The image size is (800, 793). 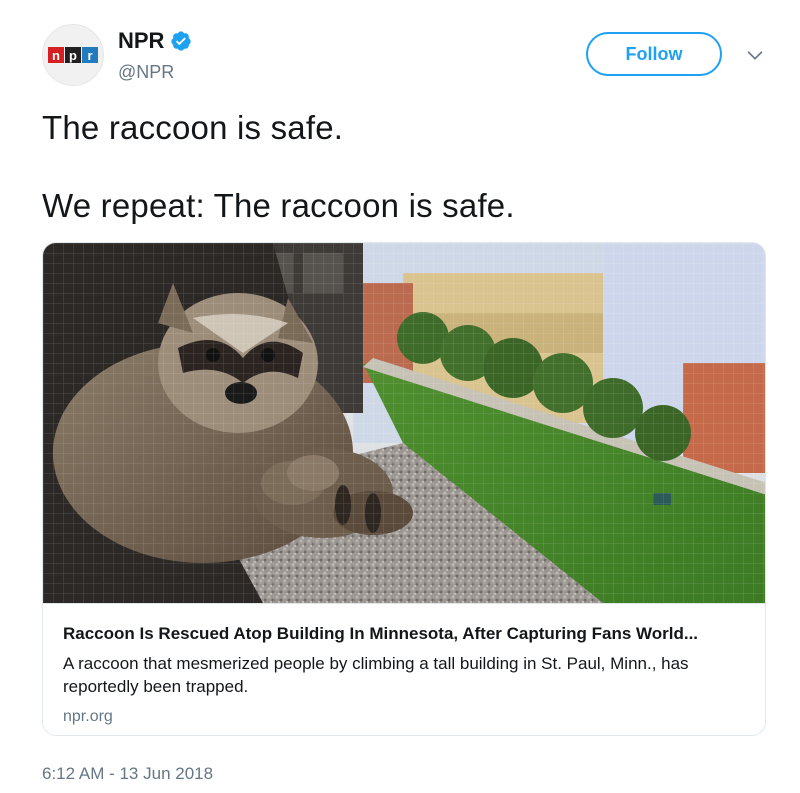 I want to click on tweet-text-line: We repeat: The raccoon is safe., so click(x=278, y=205).